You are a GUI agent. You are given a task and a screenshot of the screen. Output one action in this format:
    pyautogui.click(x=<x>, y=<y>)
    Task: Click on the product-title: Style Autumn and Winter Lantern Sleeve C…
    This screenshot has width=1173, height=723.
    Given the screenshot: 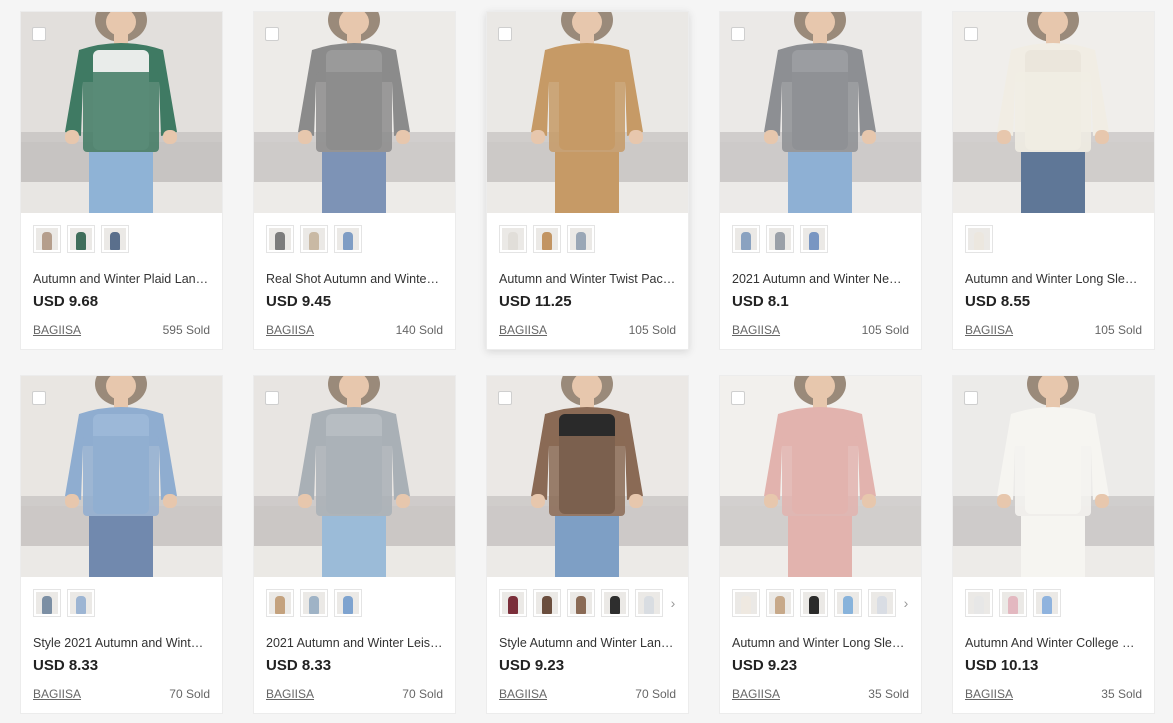 What is the action you would take?
    pyautogui.click(x=587, y=643)
    